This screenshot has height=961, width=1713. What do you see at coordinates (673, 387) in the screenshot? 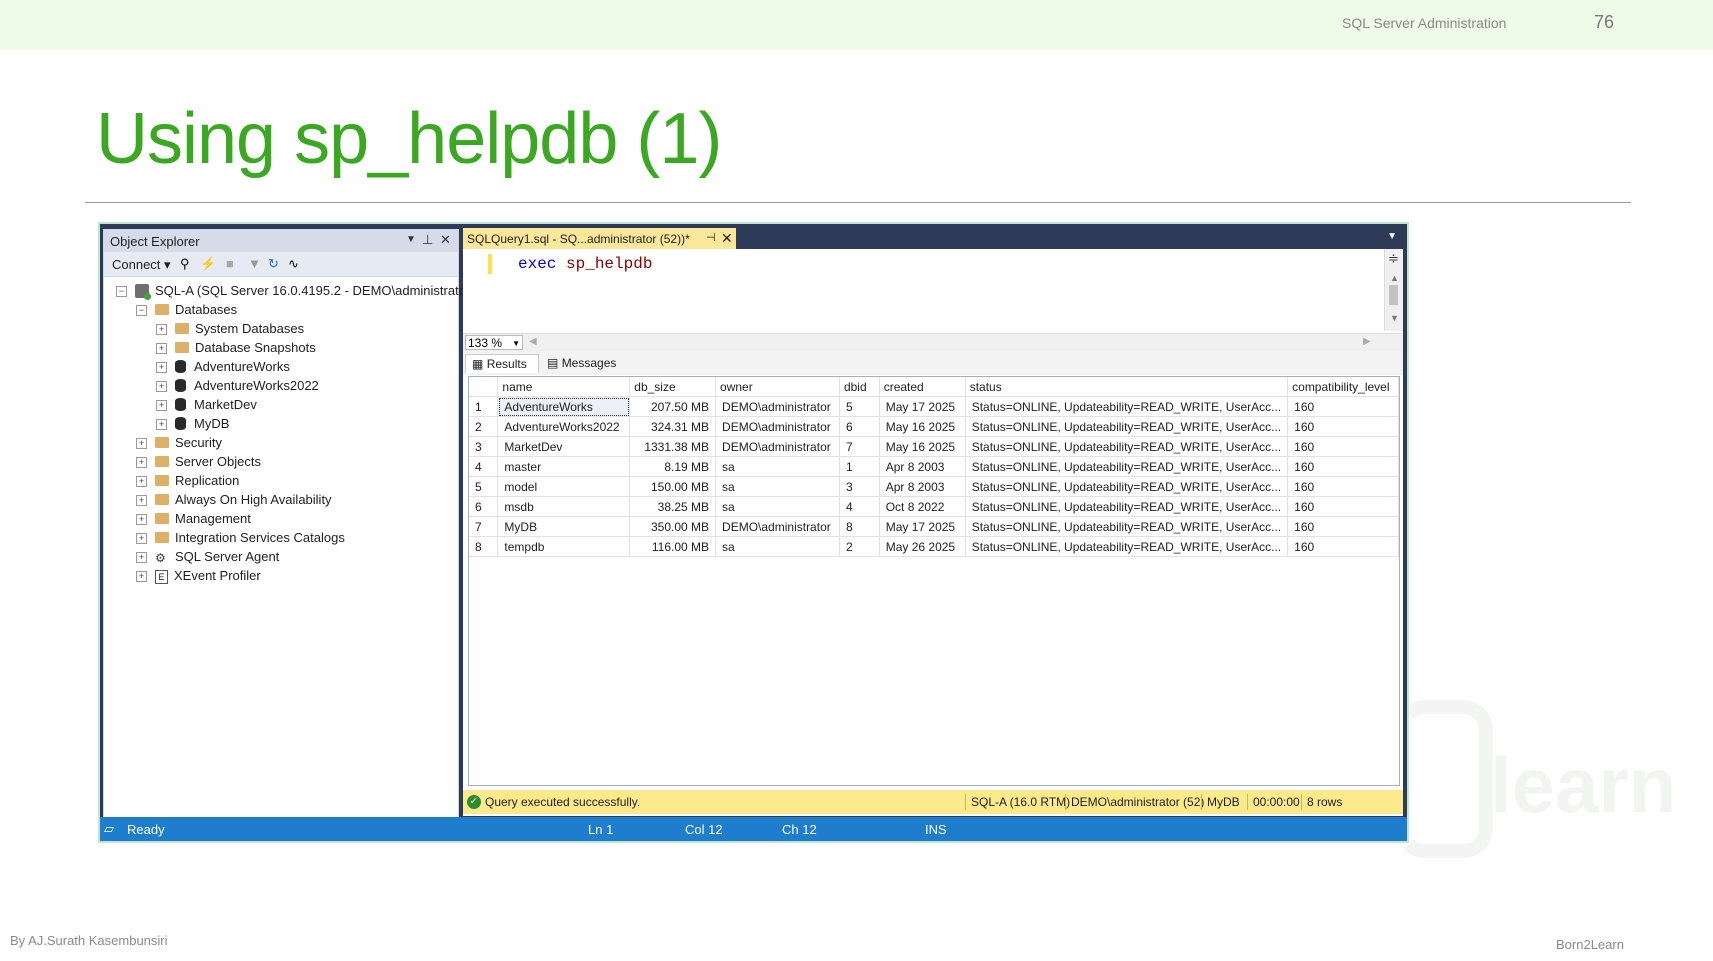
I see `column-header: db_size` at bounding box center [673, 387].